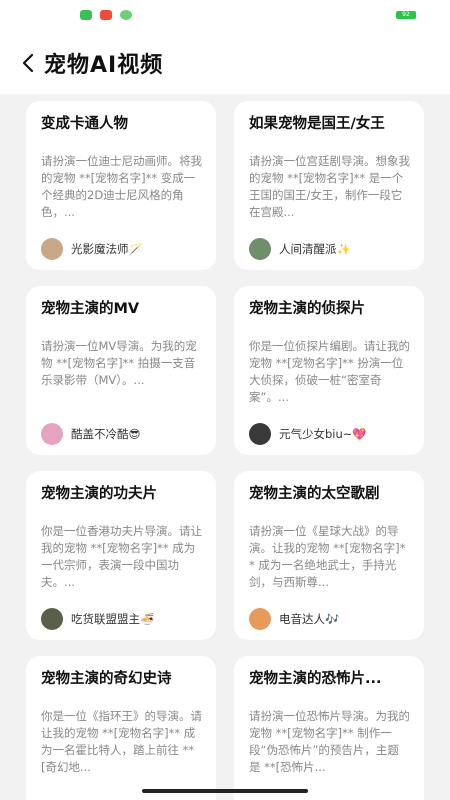 Image resolution: width=450 pixels, height=800 pixels. Describe the element at coordinates (323, 434) in the screenshot. I see `author-name: 元气少女biu~💖` at that location.